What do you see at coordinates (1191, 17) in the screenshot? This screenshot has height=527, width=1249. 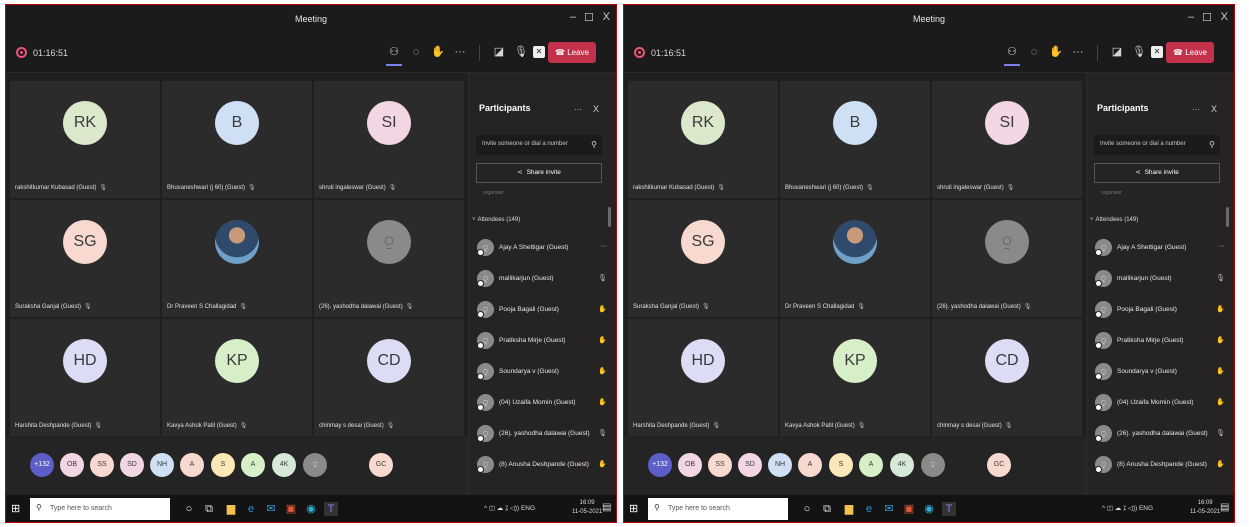 I see `minimize-button: –` at bounding box center [1191, 17].